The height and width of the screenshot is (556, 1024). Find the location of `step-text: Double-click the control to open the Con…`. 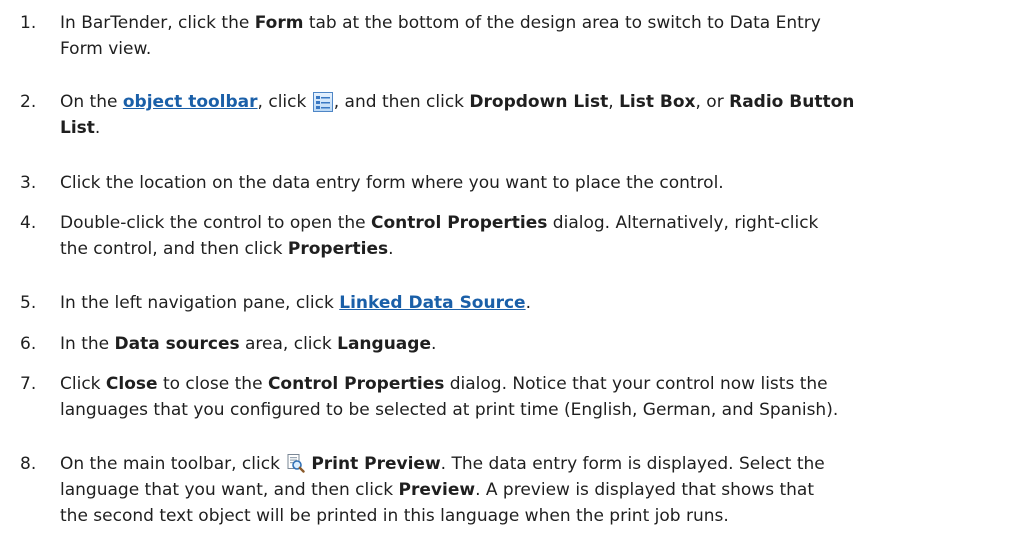

step-text: Double-click the control to open the Con… is located at coordinates (439, 236).